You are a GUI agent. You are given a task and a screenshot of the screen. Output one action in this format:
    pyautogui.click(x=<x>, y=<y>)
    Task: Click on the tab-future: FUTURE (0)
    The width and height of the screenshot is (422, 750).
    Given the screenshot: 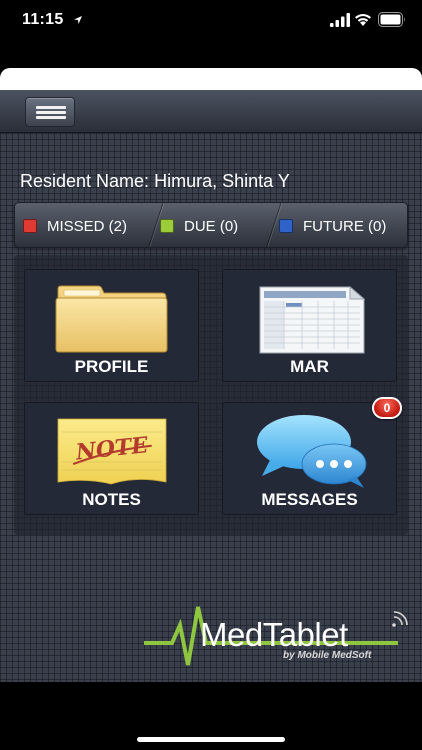 What is the action you would take?
    pyautogui.click(x=333, y=225)
    